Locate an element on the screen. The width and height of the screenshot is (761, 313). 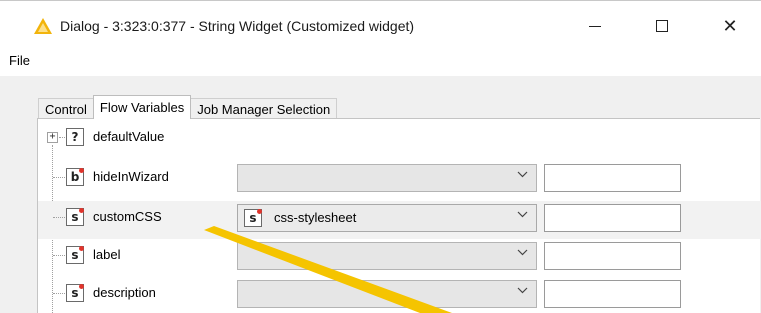
tab-job-manager-selection: Job Manager Selection is located at coordinates (264, 108).